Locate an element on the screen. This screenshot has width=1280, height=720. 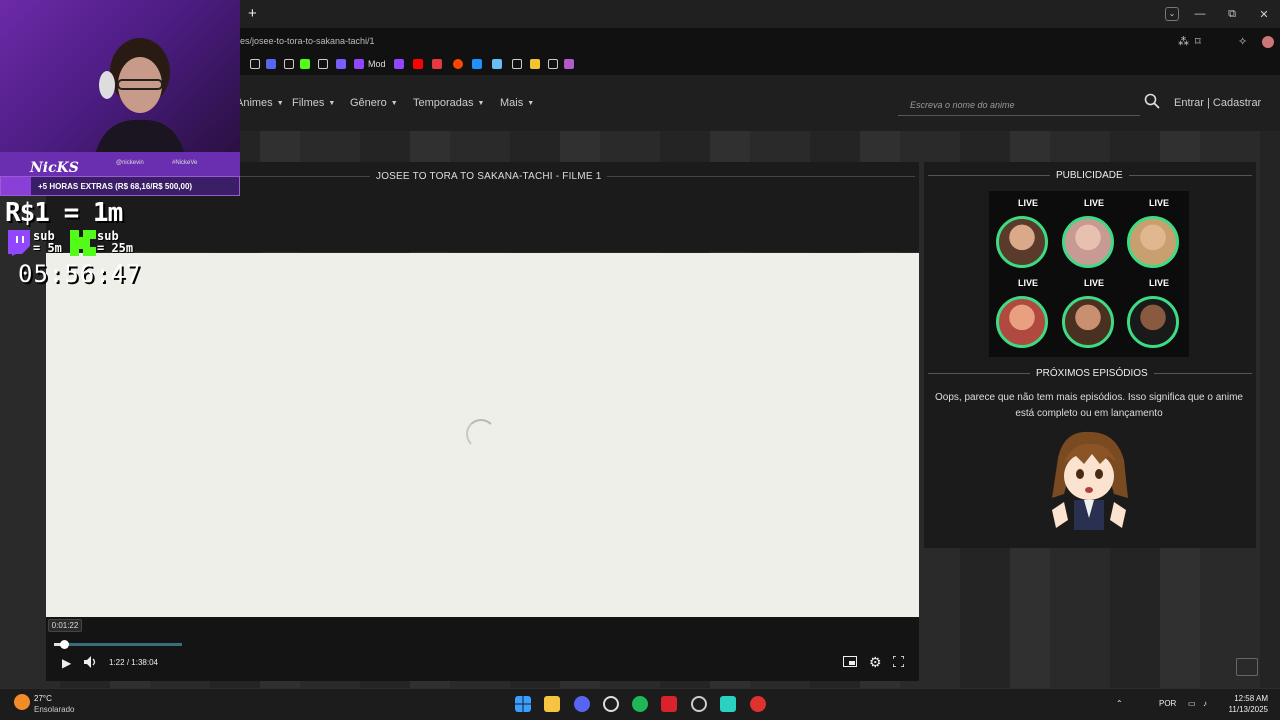
reddit-icon is located at coordinates (458, 64).